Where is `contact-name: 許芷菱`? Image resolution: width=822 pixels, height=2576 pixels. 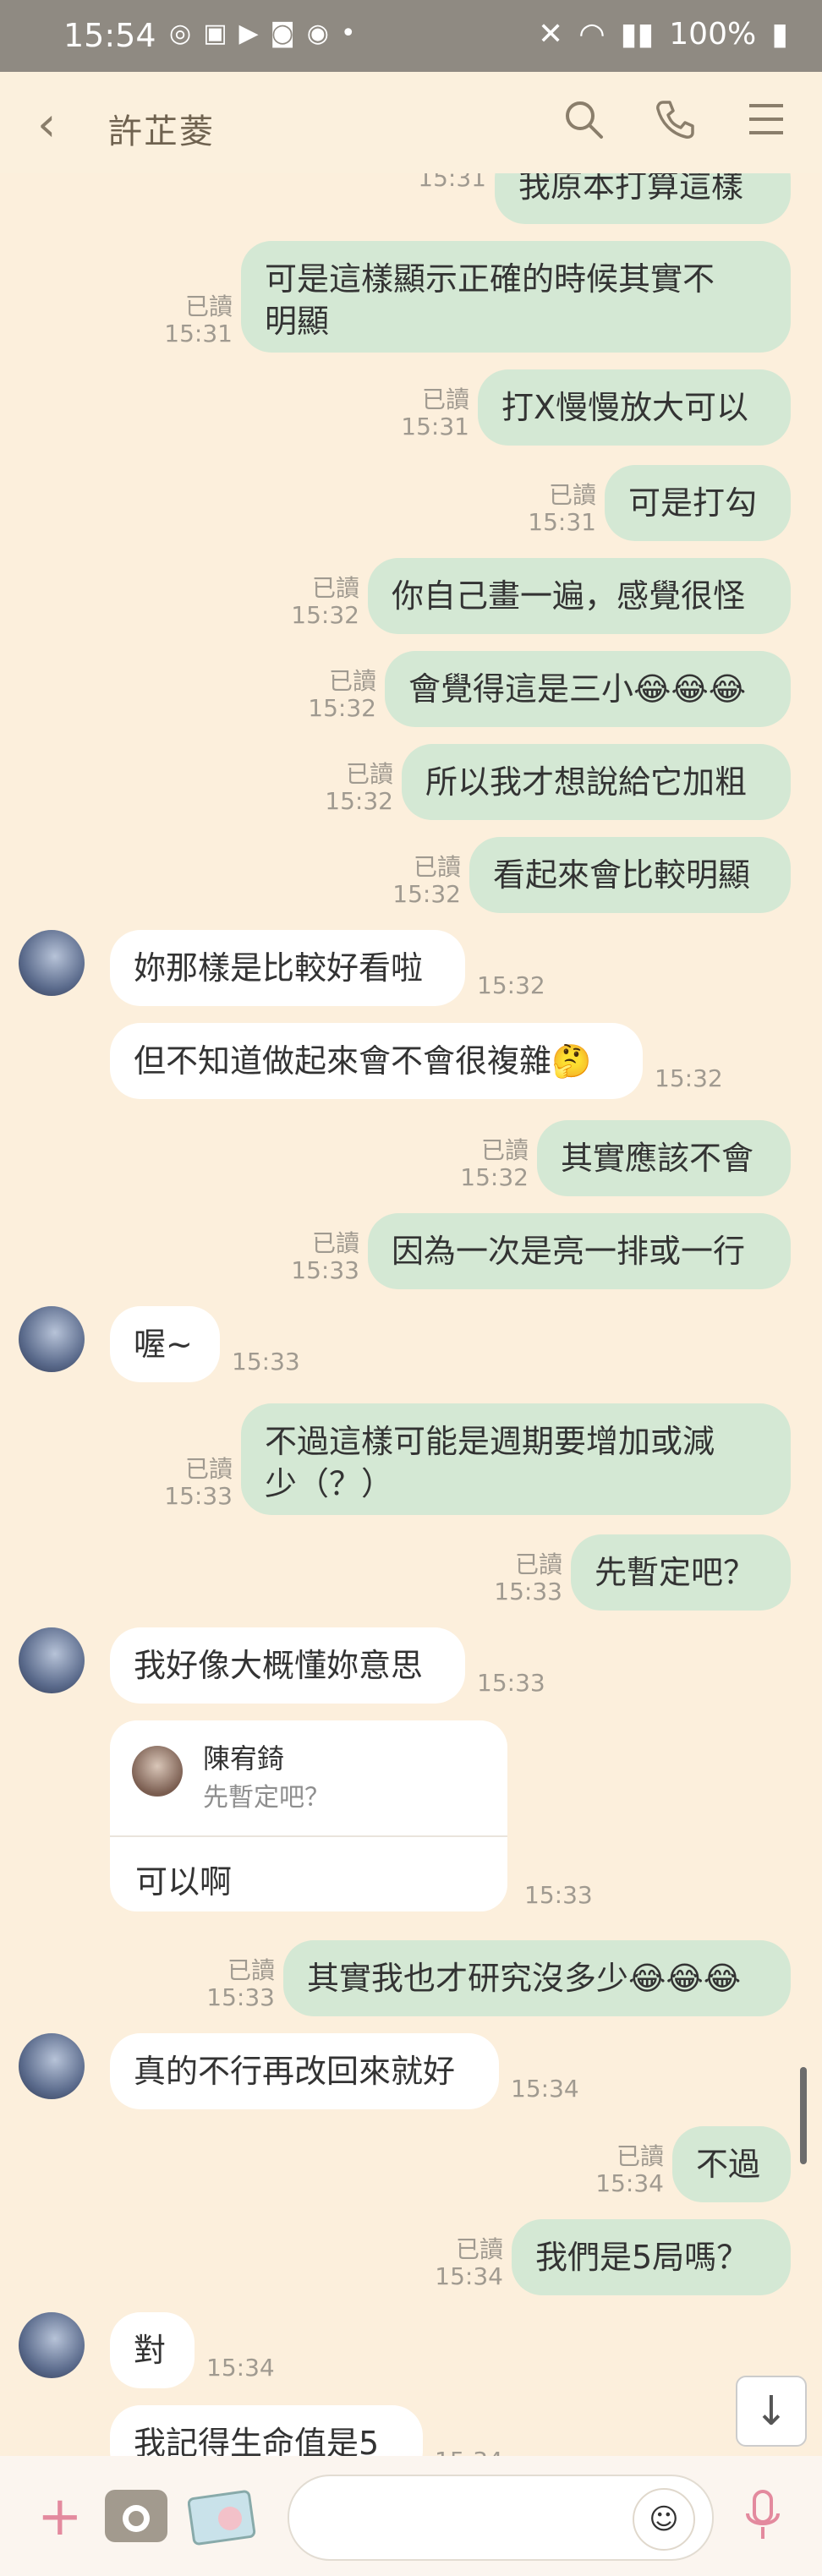 contact-name: 許芷菱 is located at coordinates (161, 131).